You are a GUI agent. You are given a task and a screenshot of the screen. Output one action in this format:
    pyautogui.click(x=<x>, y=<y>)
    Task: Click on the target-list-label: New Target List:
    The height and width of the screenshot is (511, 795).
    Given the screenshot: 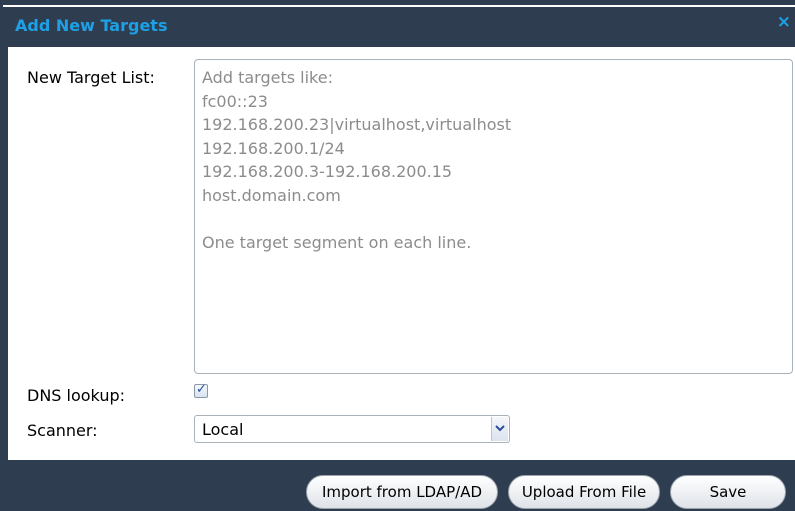 What is the action you would take?
    pyautogui.click(x=91, y=77)
    